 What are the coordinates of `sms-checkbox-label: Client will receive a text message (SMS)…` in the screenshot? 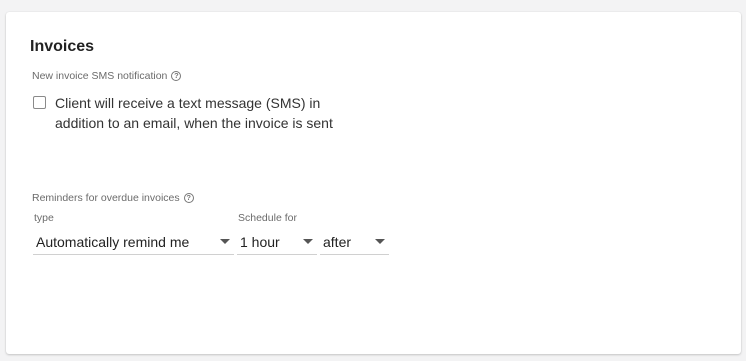 It's located at (210, 113).